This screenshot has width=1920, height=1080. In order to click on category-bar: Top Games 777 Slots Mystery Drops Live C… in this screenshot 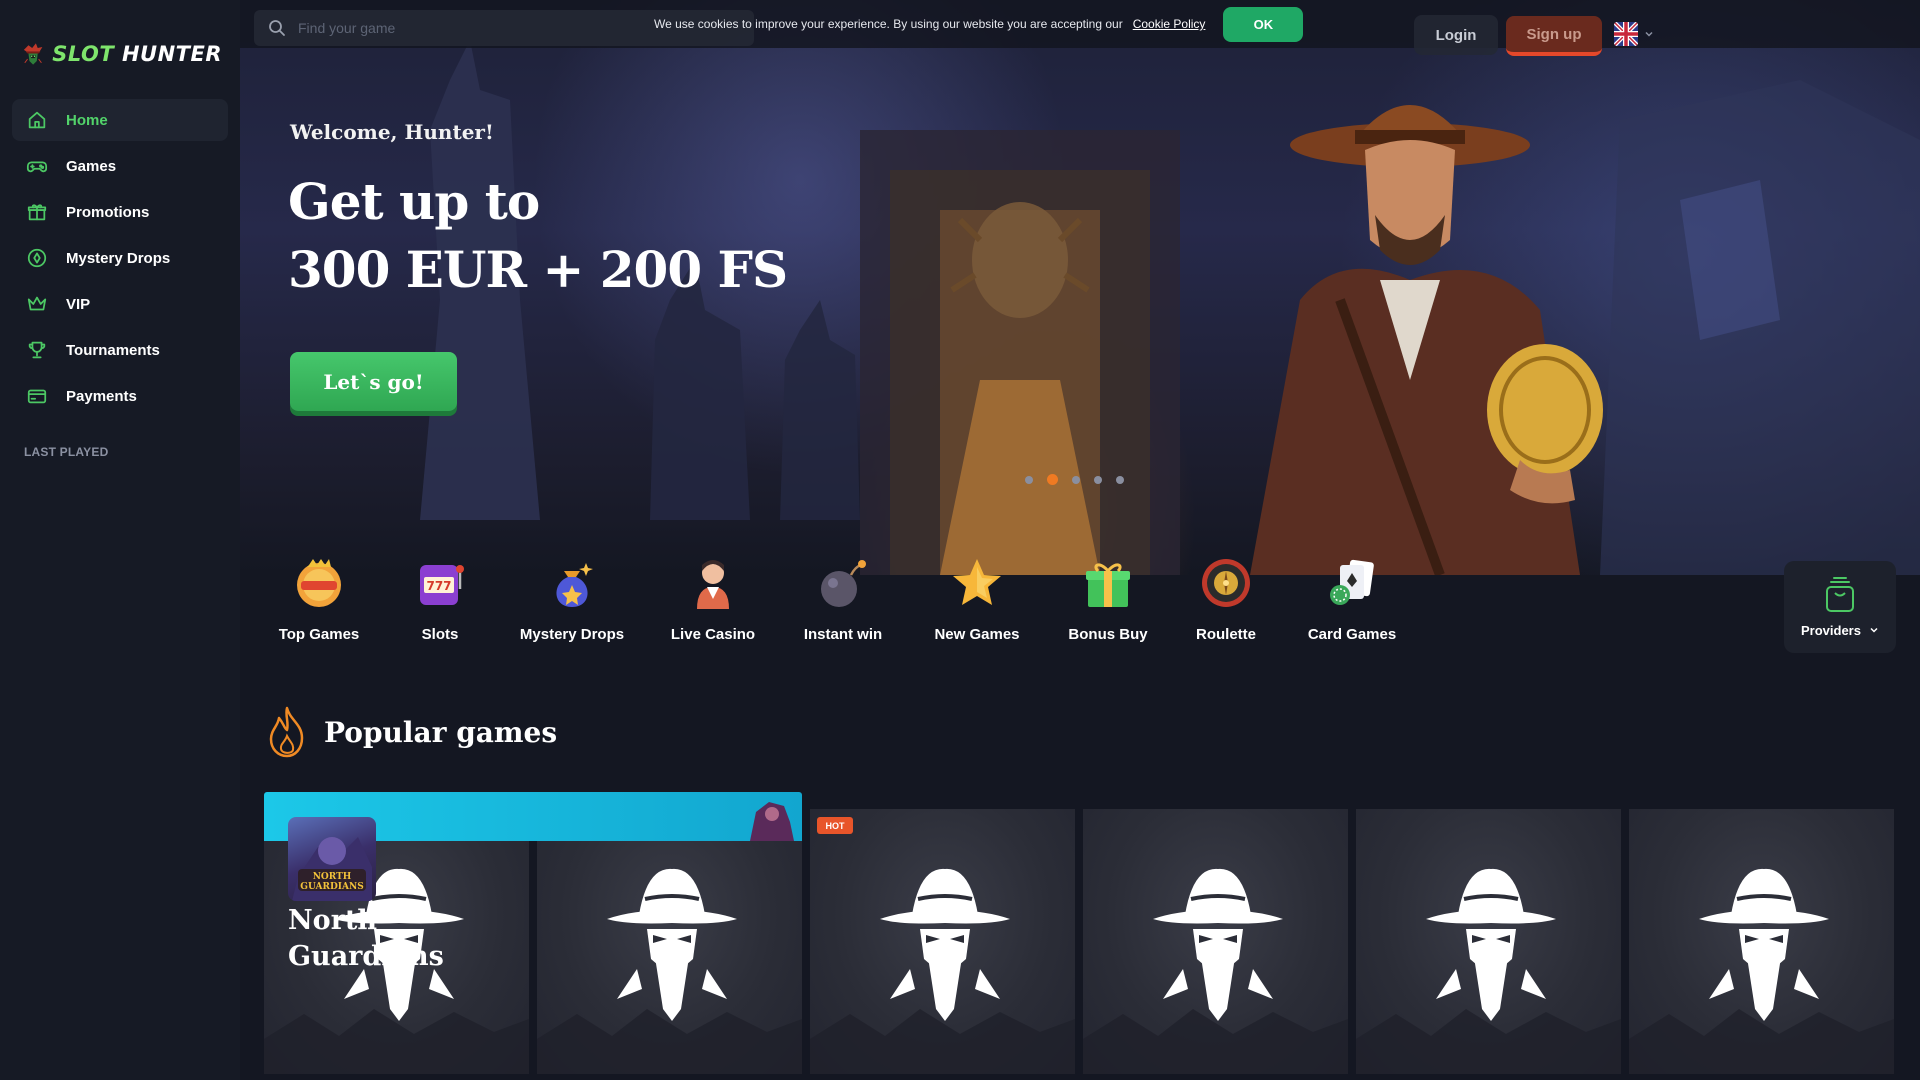, I will do `click(830, 605)`.